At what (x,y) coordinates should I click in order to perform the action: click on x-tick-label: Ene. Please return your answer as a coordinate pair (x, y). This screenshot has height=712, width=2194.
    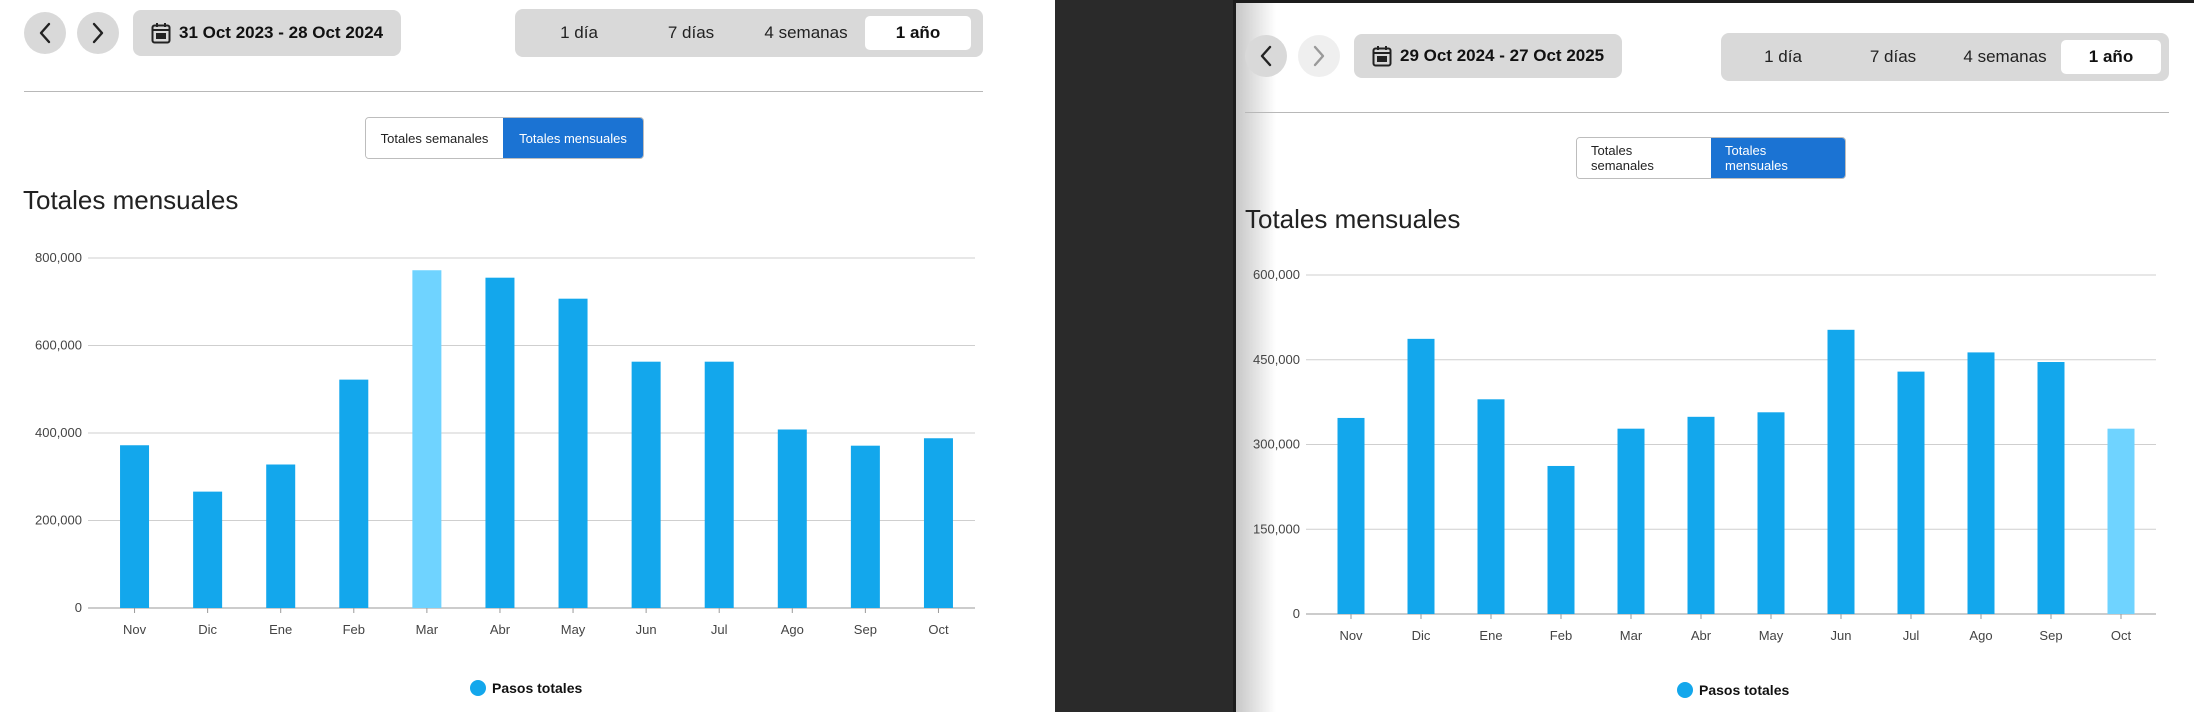
    Looking at the image, I should click on (280, 629).